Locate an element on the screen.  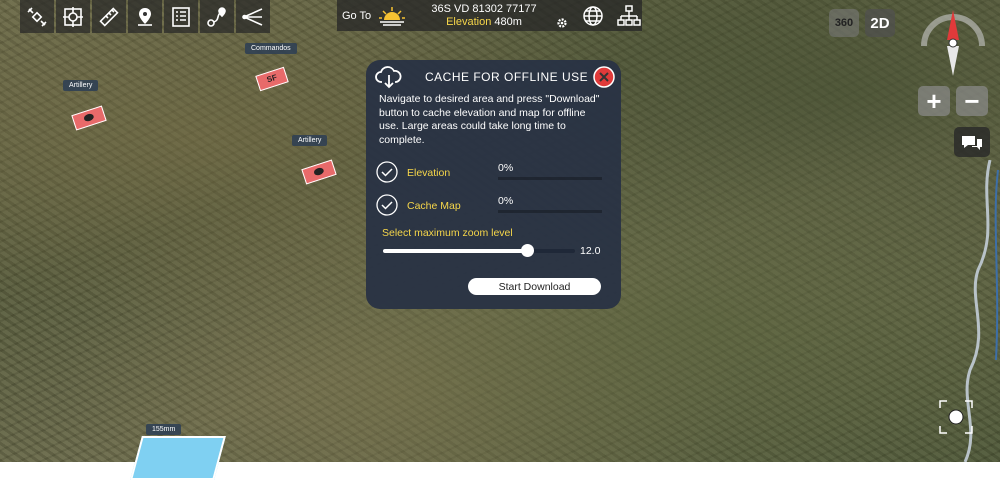
gear-icon is located at coordinates (562, 23).